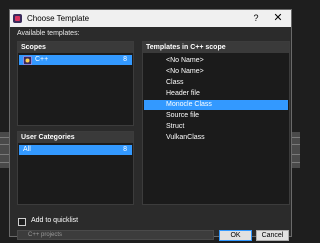  I want to click on scope-item-label: C++, so click(42, 59).